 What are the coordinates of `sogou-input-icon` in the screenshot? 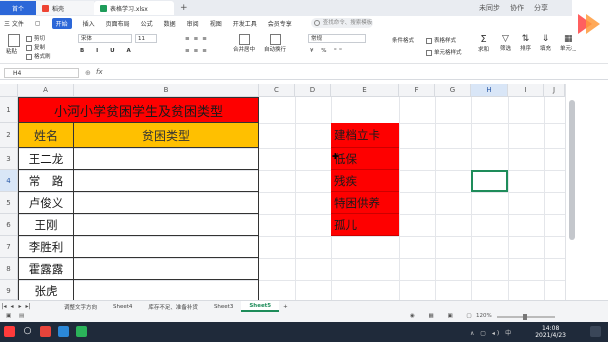 It's located at (9, 331).